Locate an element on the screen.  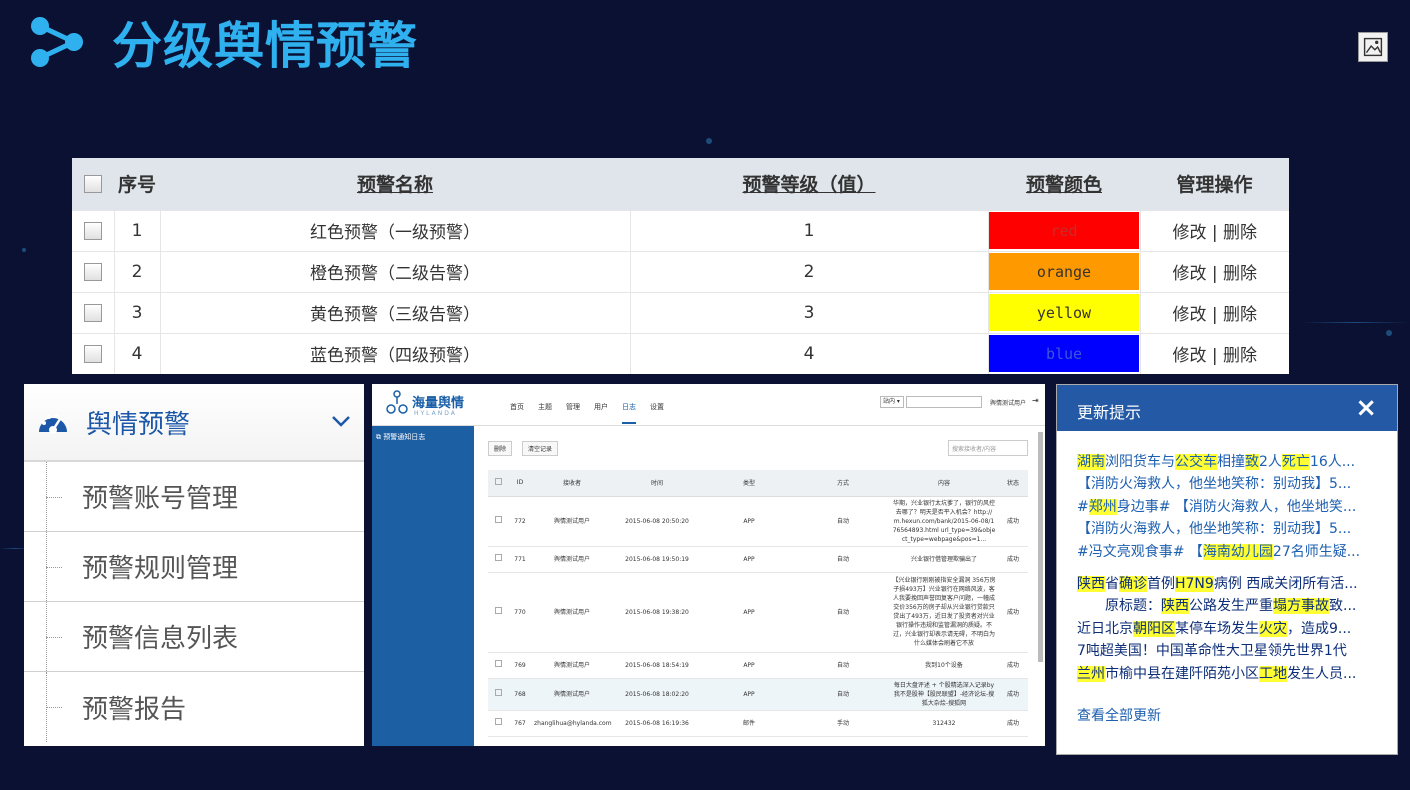
column-header-ops: 管理操作 is located at coordinates (1214, 184).